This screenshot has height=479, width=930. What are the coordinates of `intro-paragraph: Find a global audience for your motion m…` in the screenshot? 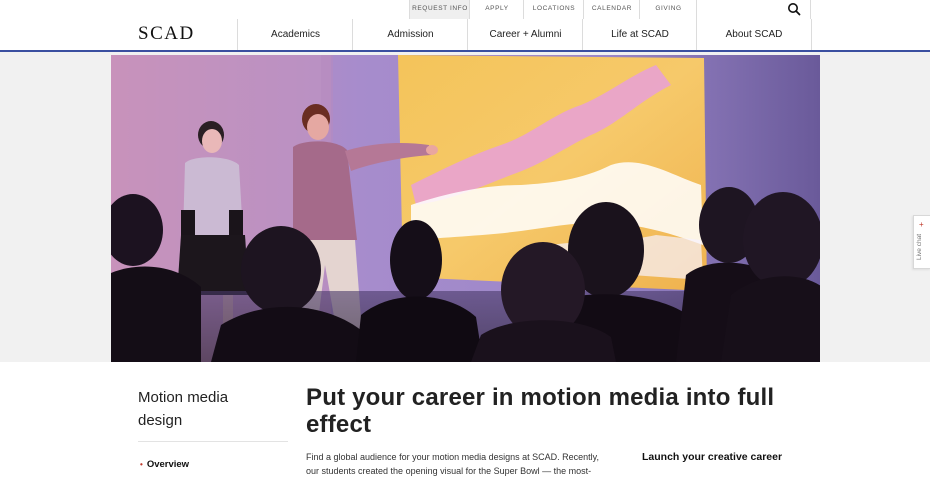 It's located at (461, 464).